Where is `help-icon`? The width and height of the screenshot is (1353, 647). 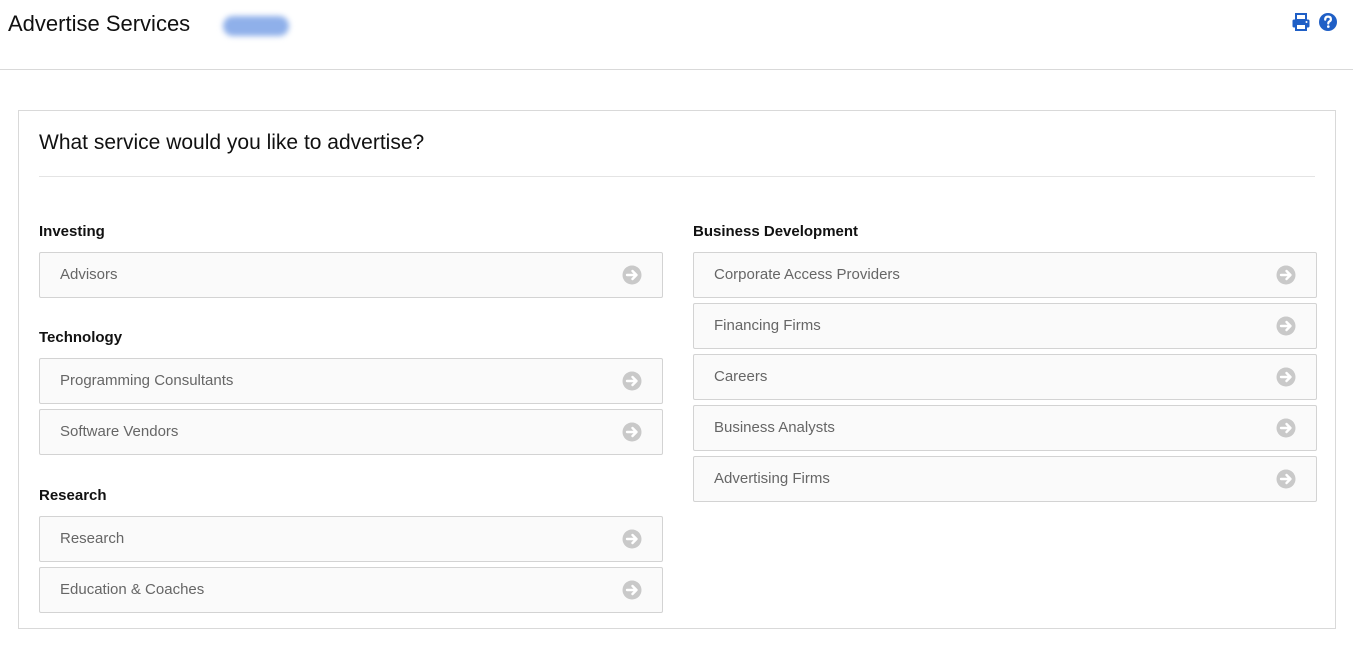 help-icon is located at coordinates (1328, 22).